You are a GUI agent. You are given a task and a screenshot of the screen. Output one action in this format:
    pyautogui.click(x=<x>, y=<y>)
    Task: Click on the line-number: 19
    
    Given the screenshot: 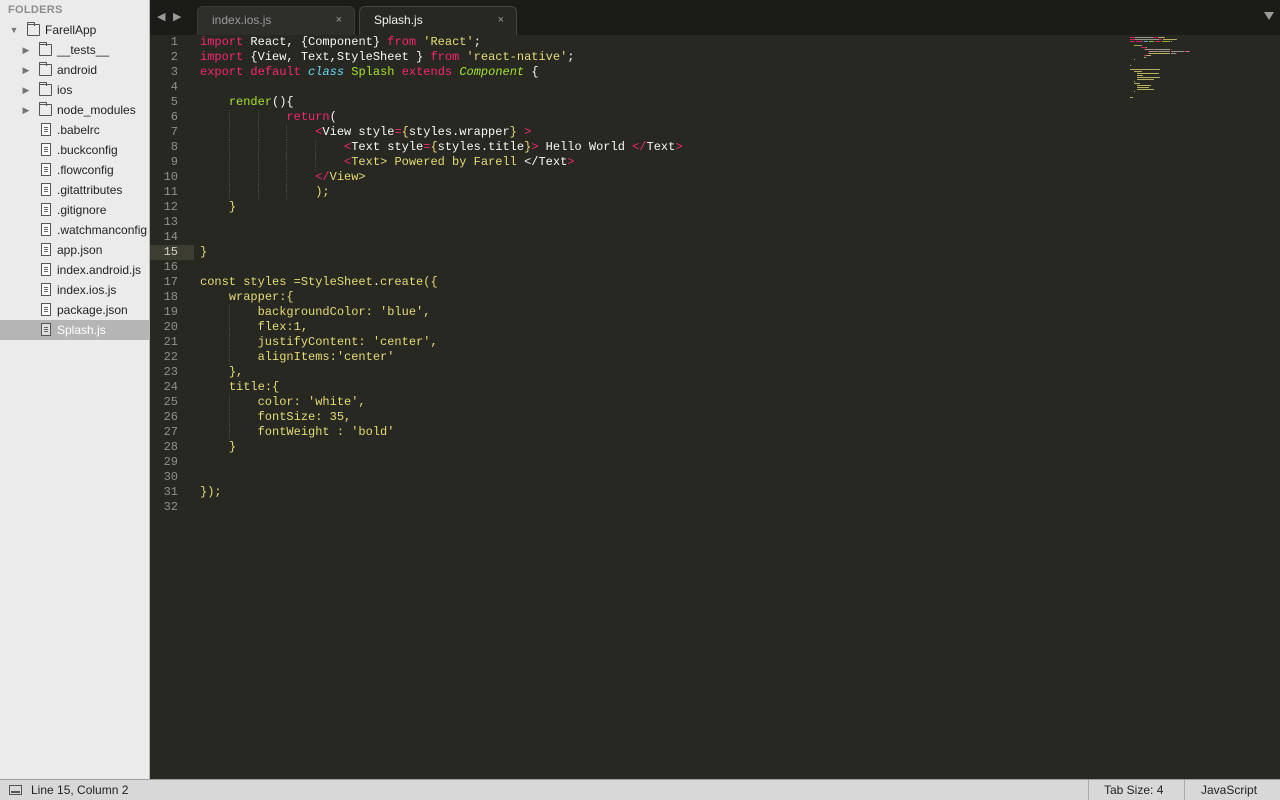 What is the action you would take?
    pyautogui.click(x=170, y=312)
    